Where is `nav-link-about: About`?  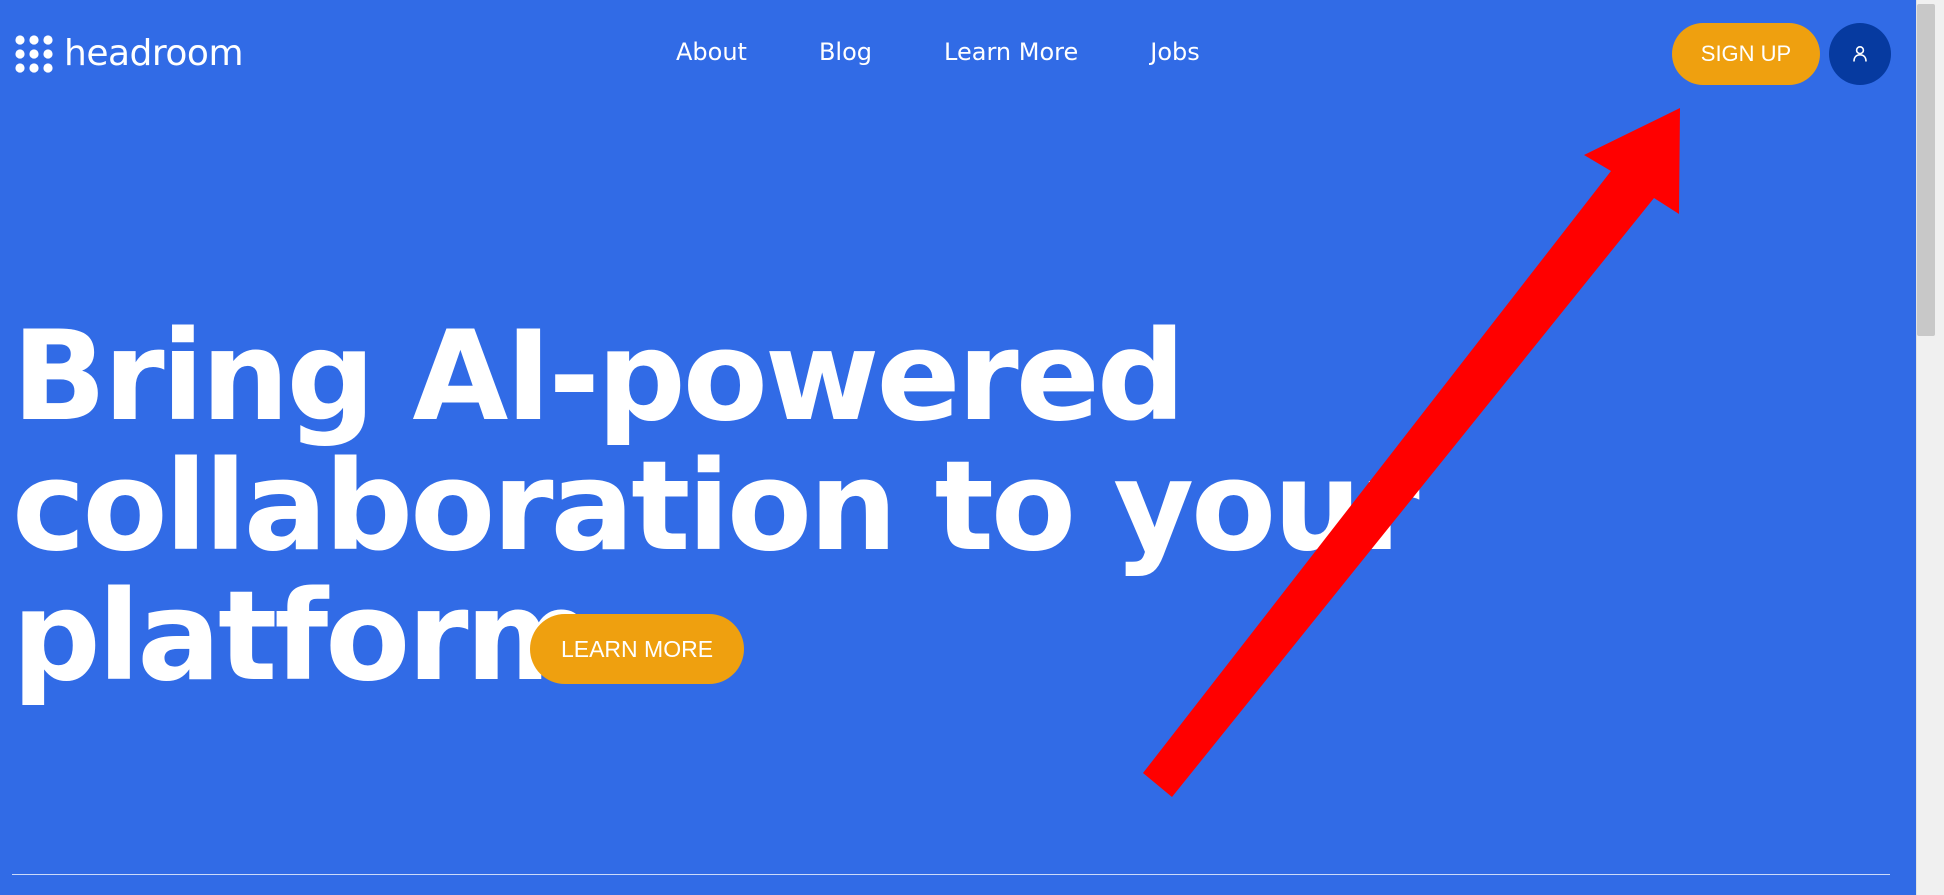 nav-link-about: About is located at coordinates (711, 52).